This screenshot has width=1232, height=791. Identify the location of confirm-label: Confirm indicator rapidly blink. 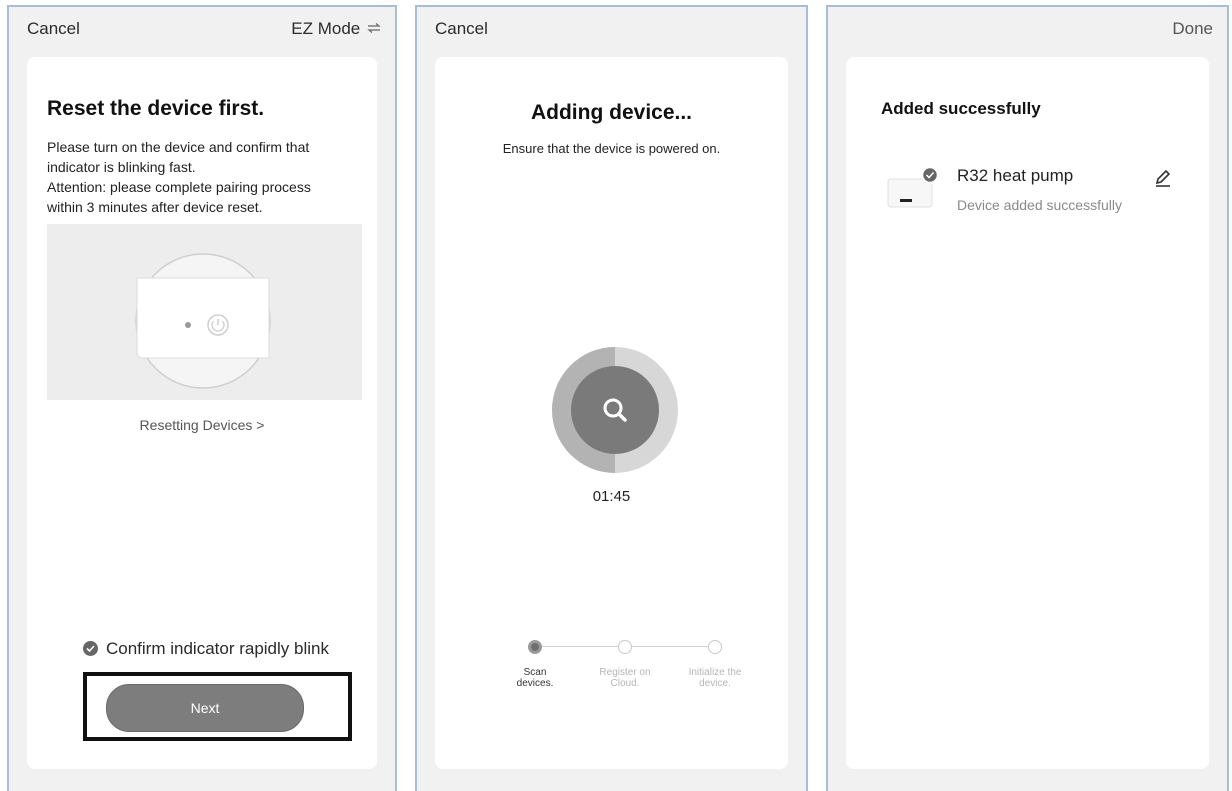
(217, 648).